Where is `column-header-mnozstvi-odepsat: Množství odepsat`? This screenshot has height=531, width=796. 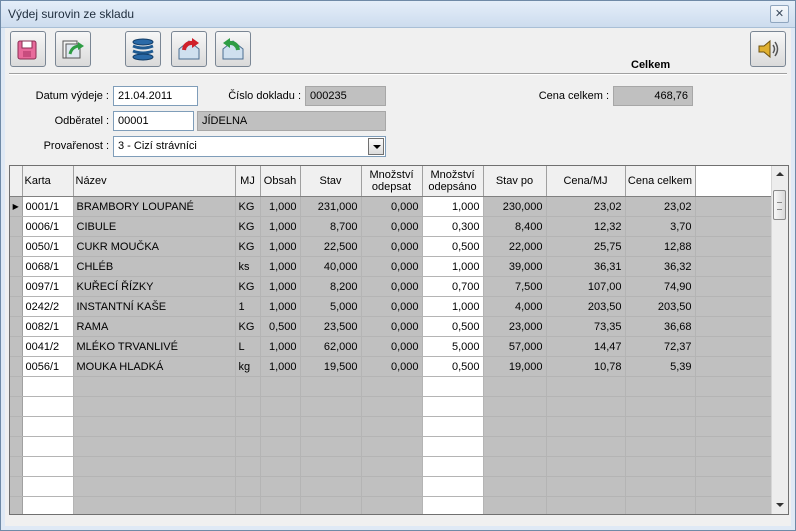
column-header-mnozstvi-odepsat: Množství odepsat is located at coordinates (392, 181).